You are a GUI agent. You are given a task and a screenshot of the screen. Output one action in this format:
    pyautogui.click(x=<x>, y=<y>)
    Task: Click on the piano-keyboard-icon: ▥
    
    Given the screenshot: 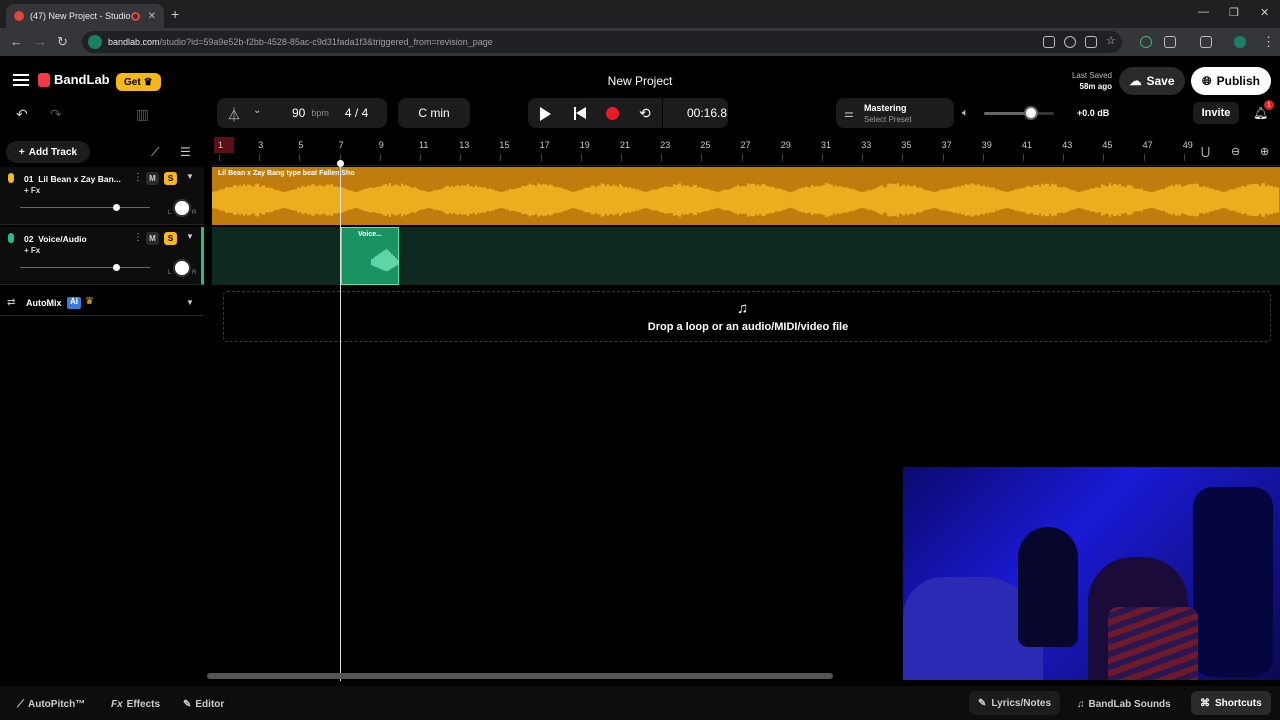 What is the action you would take?
    pyautogui.click(x=142, y=114)
    